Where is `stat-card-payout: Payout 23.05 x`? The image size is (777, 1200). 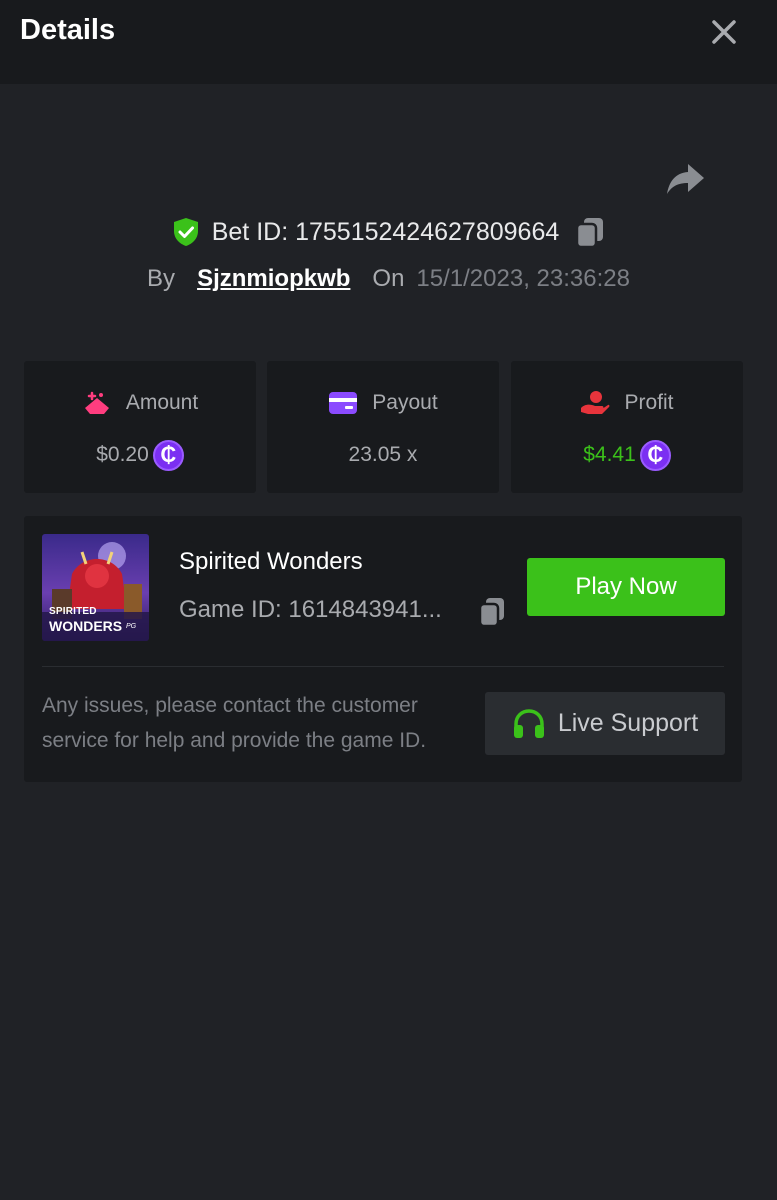
stat-card-payout: Payout 23.05 x is located at coordinates (383, 427).